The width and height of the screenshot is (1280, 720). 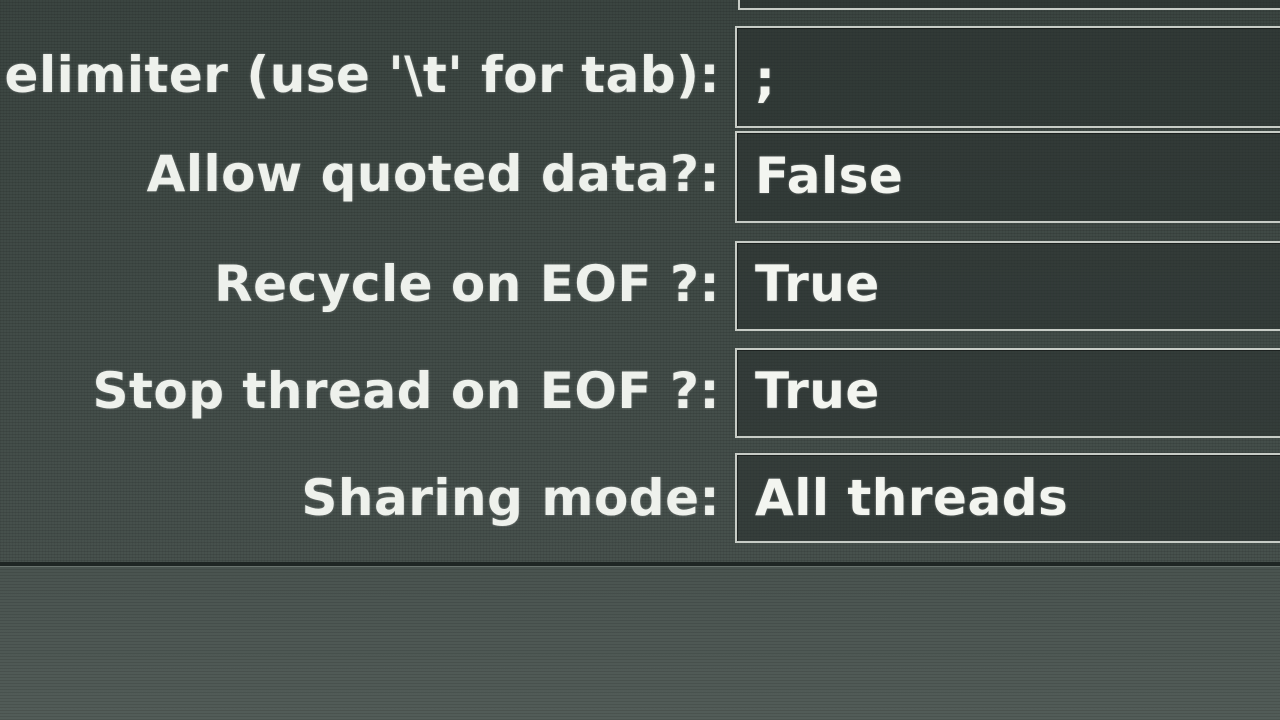 I want to click on stop-thread-on-eof-value: True, so click(x=817, y=391).